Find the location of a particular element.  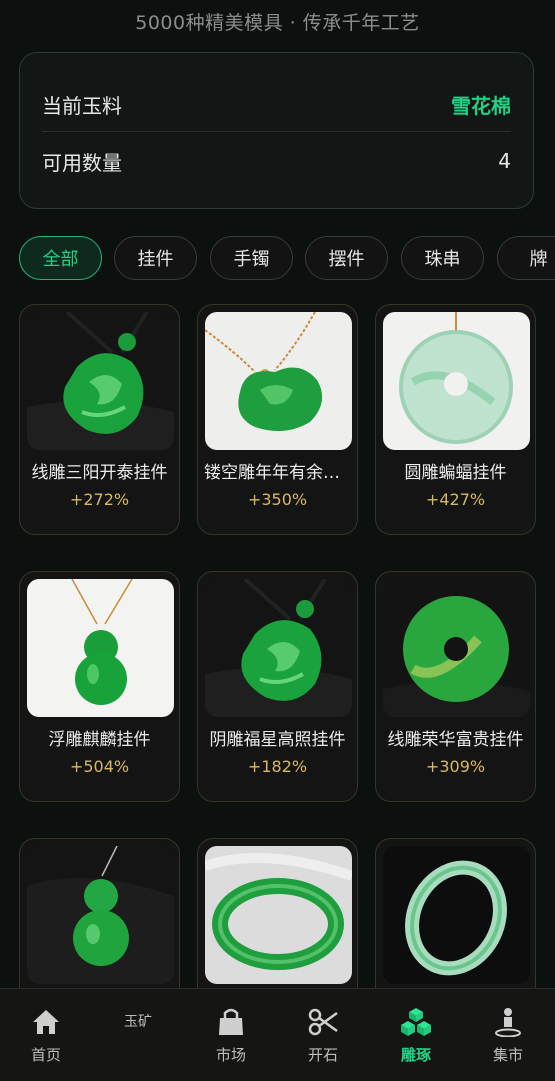

quantity-label: 可用数量 is located at coordinates (82, 162).